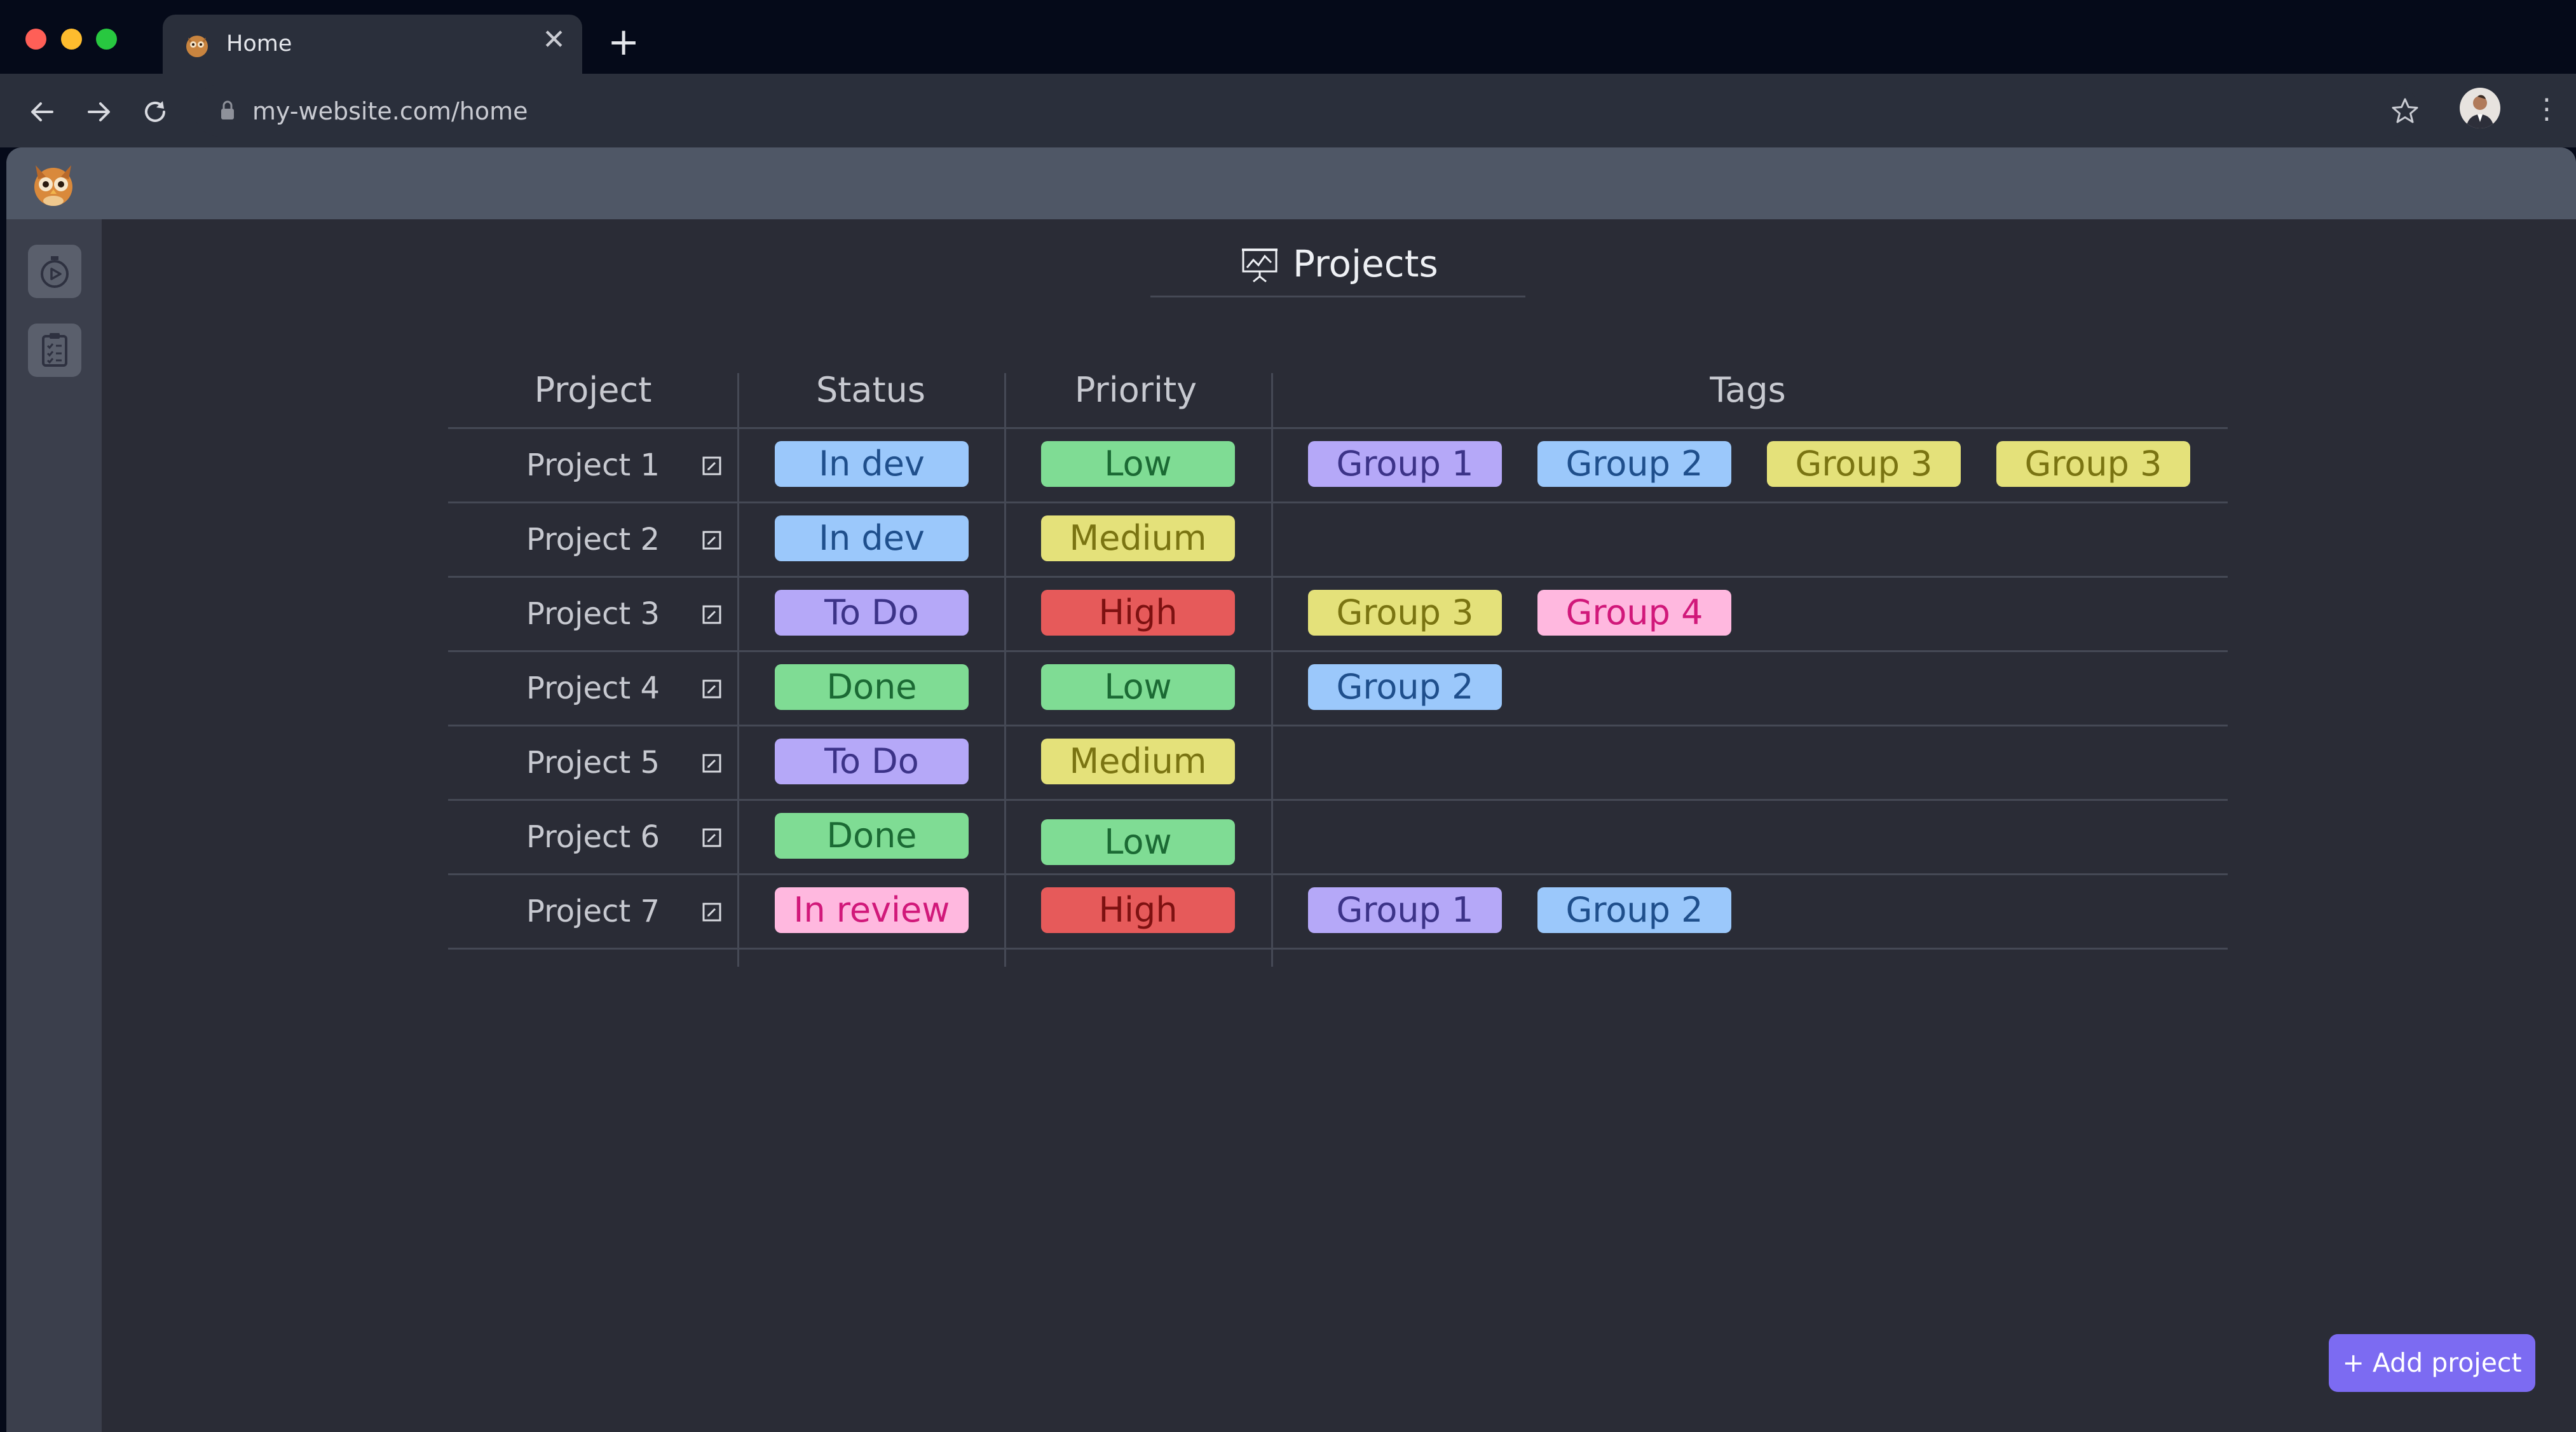 This screenshot has width=2576, height=1432. What do you see at coordinates (872, 910) in the screenshot?
I see `status-badge: In review` at bounding box center [872, 910].